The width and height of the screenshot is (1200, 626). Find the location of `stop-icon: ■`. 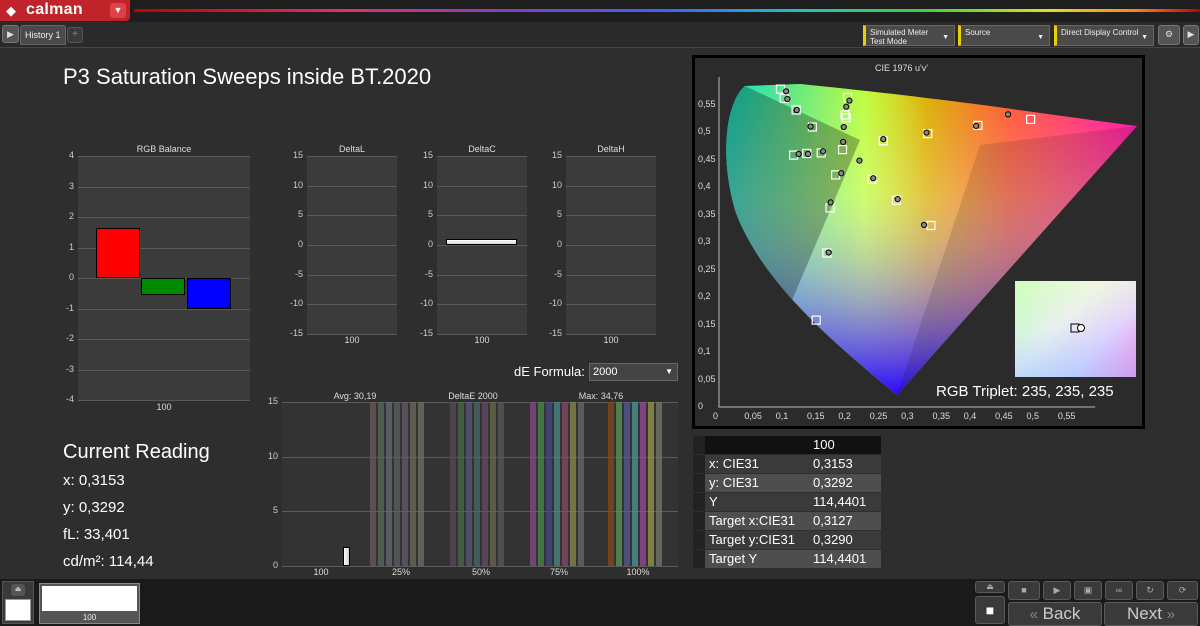

stop-icon: ■ is located at coordinates (1024, 590).